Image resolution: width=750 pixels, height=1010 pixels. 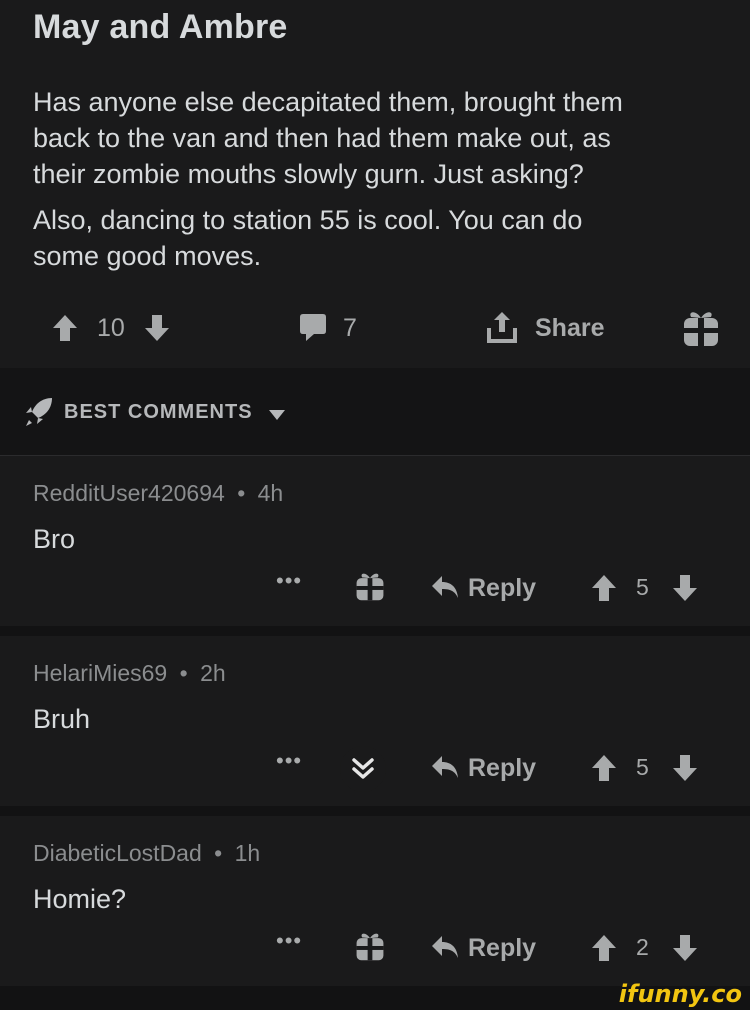 I want to click on post-action-bar: 10 7 Share, so click(x=375, y=330).